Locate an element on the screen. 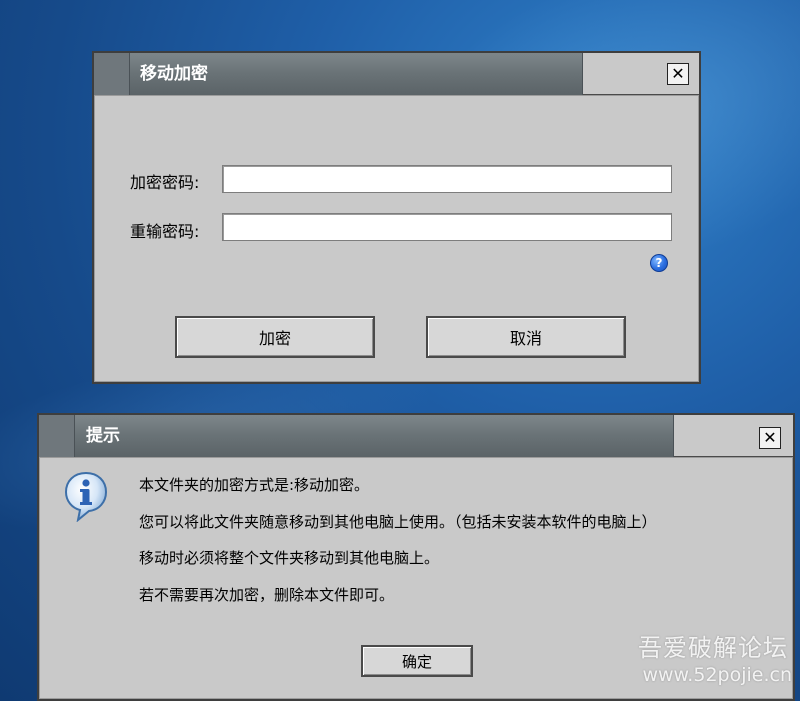 This screenshot has height=701, width=800. confirm-password-input is located at coordinates (447, 227).